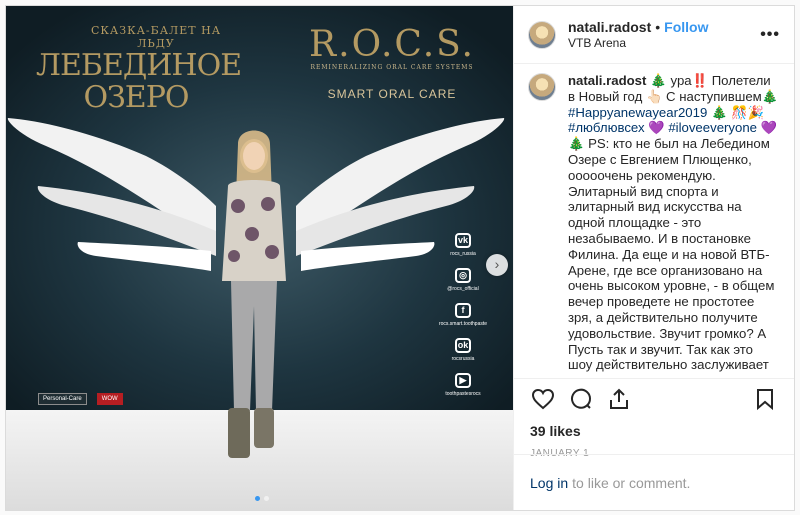 This screenshot has width=800, height=515. I want to click on heart-icon, so click(543, 399).